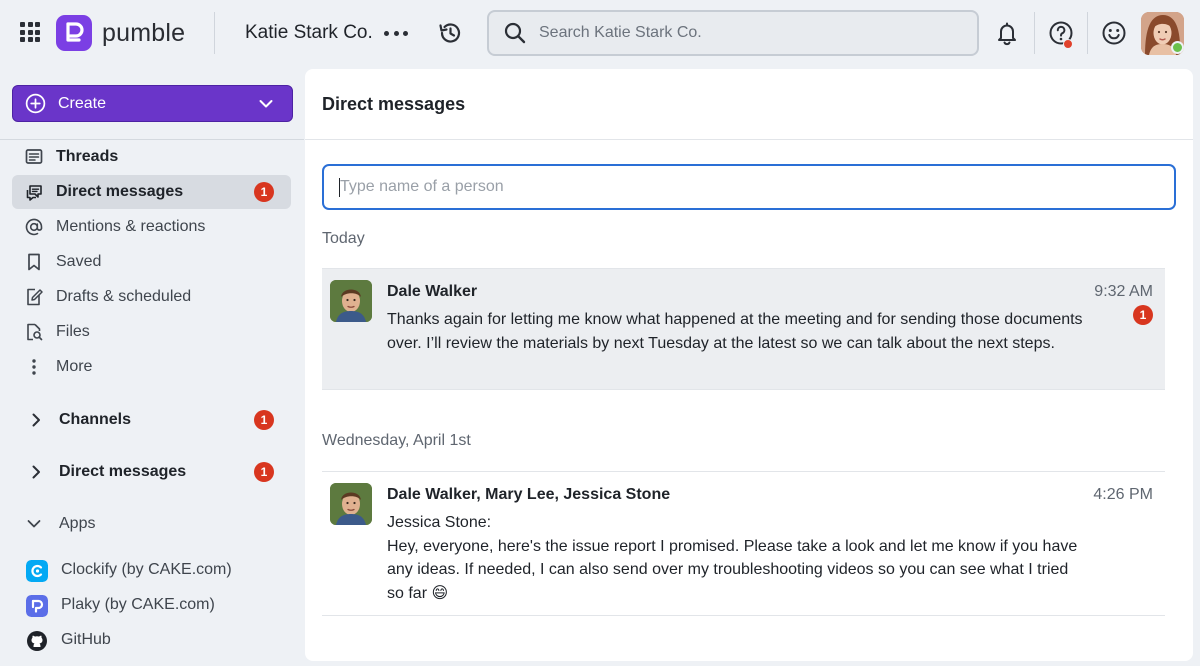  I want to click on github-icon, so click(37, 641).